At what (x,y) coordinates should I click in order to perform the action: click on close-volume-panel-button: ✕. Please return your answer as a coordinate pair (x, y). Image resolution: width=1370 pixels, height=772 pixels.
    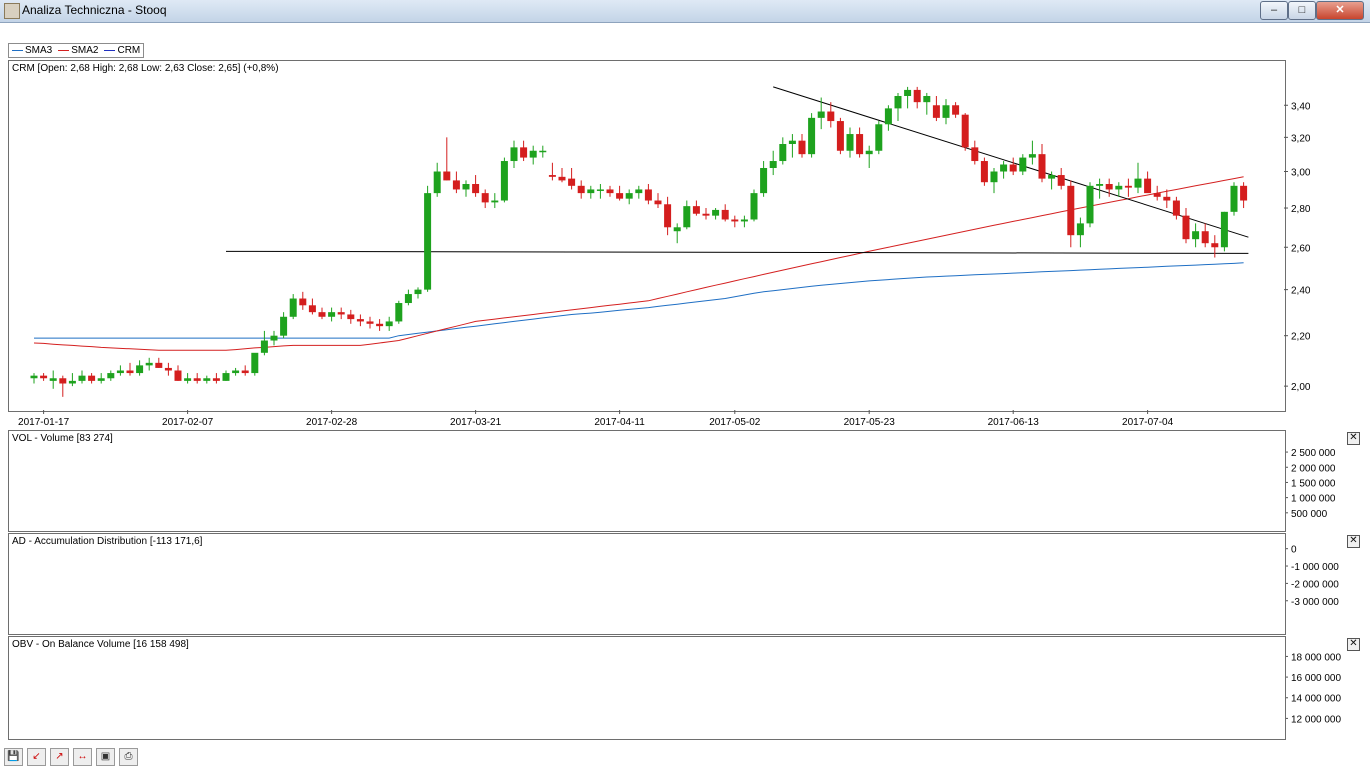
    Looking at the image, I should click on (1353, 438).